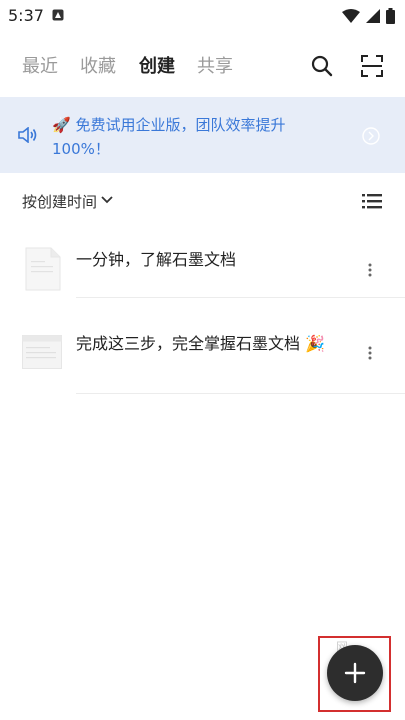  What do you see at coordinates (372, 201) in the screenshot?
I see `list-view-icon` at bounding box center [372, 201].